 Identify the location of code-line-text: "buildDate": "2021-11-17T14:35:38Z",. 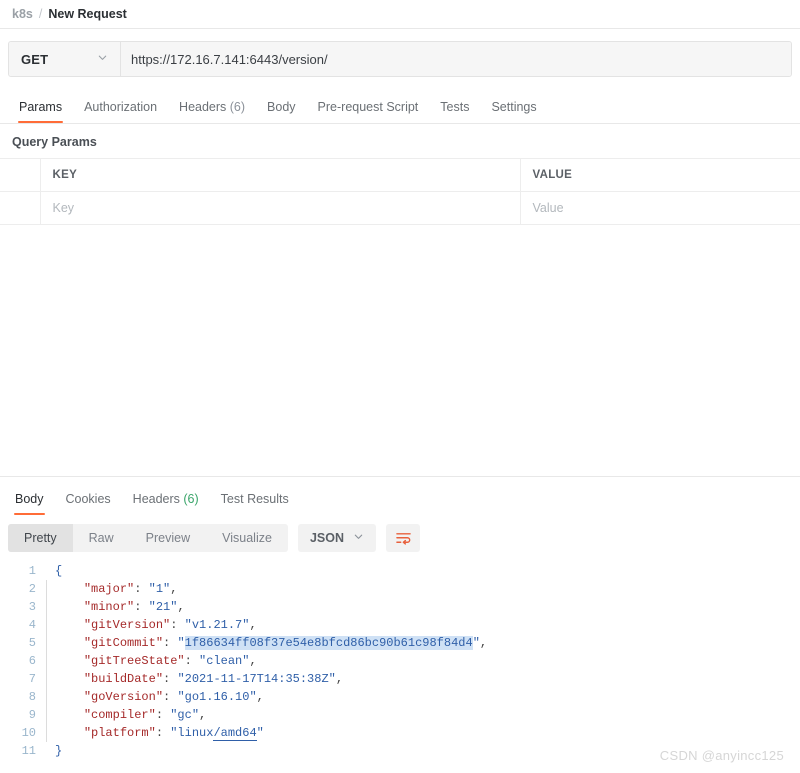
(213, 679).